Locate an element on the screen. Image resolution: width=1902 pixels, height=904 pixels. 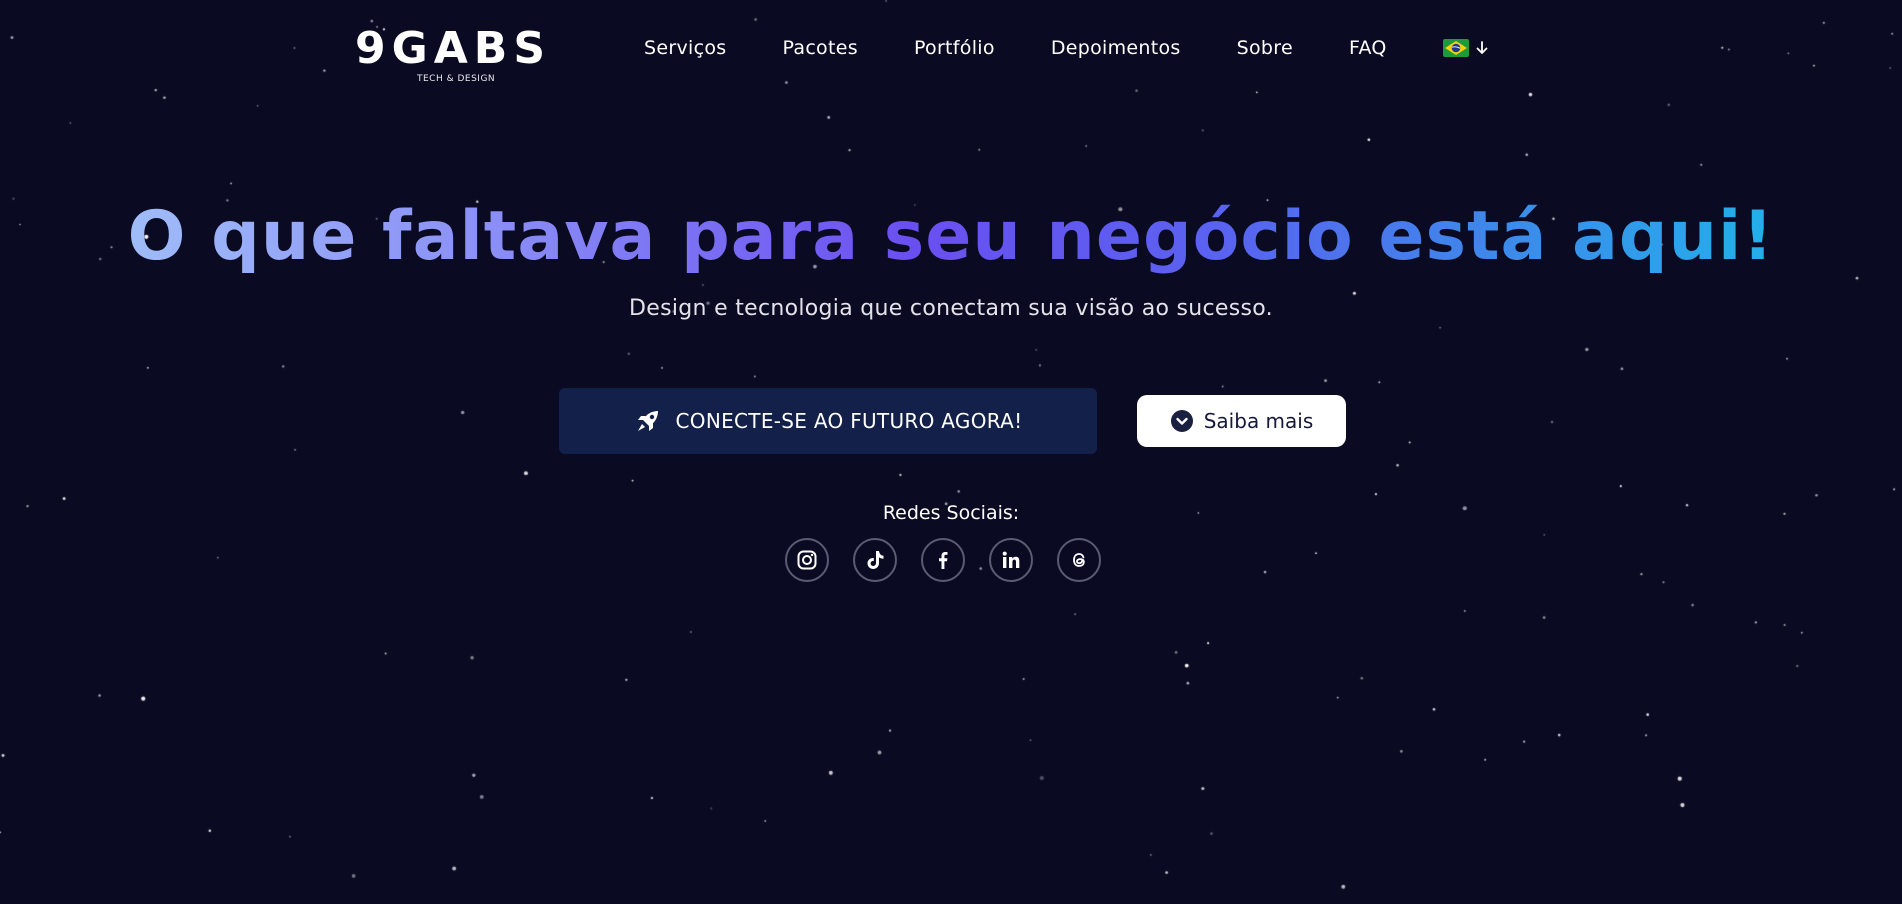
social-links is located at coordinates (943, 560).